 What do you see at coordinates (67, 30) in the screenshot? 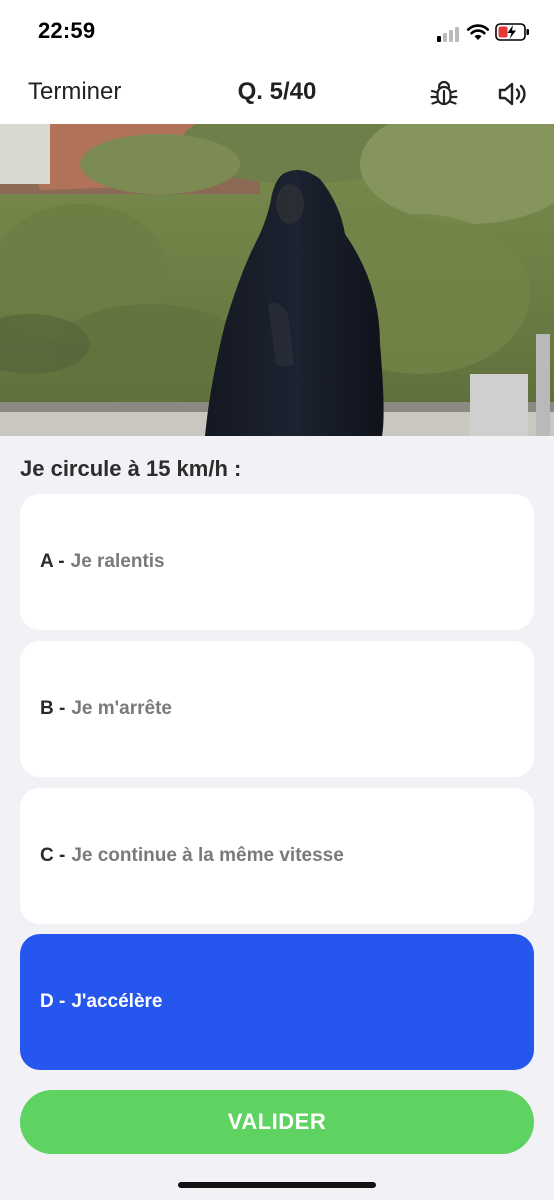
I see `status-time: 22:59` at bounding box center [67, 30].